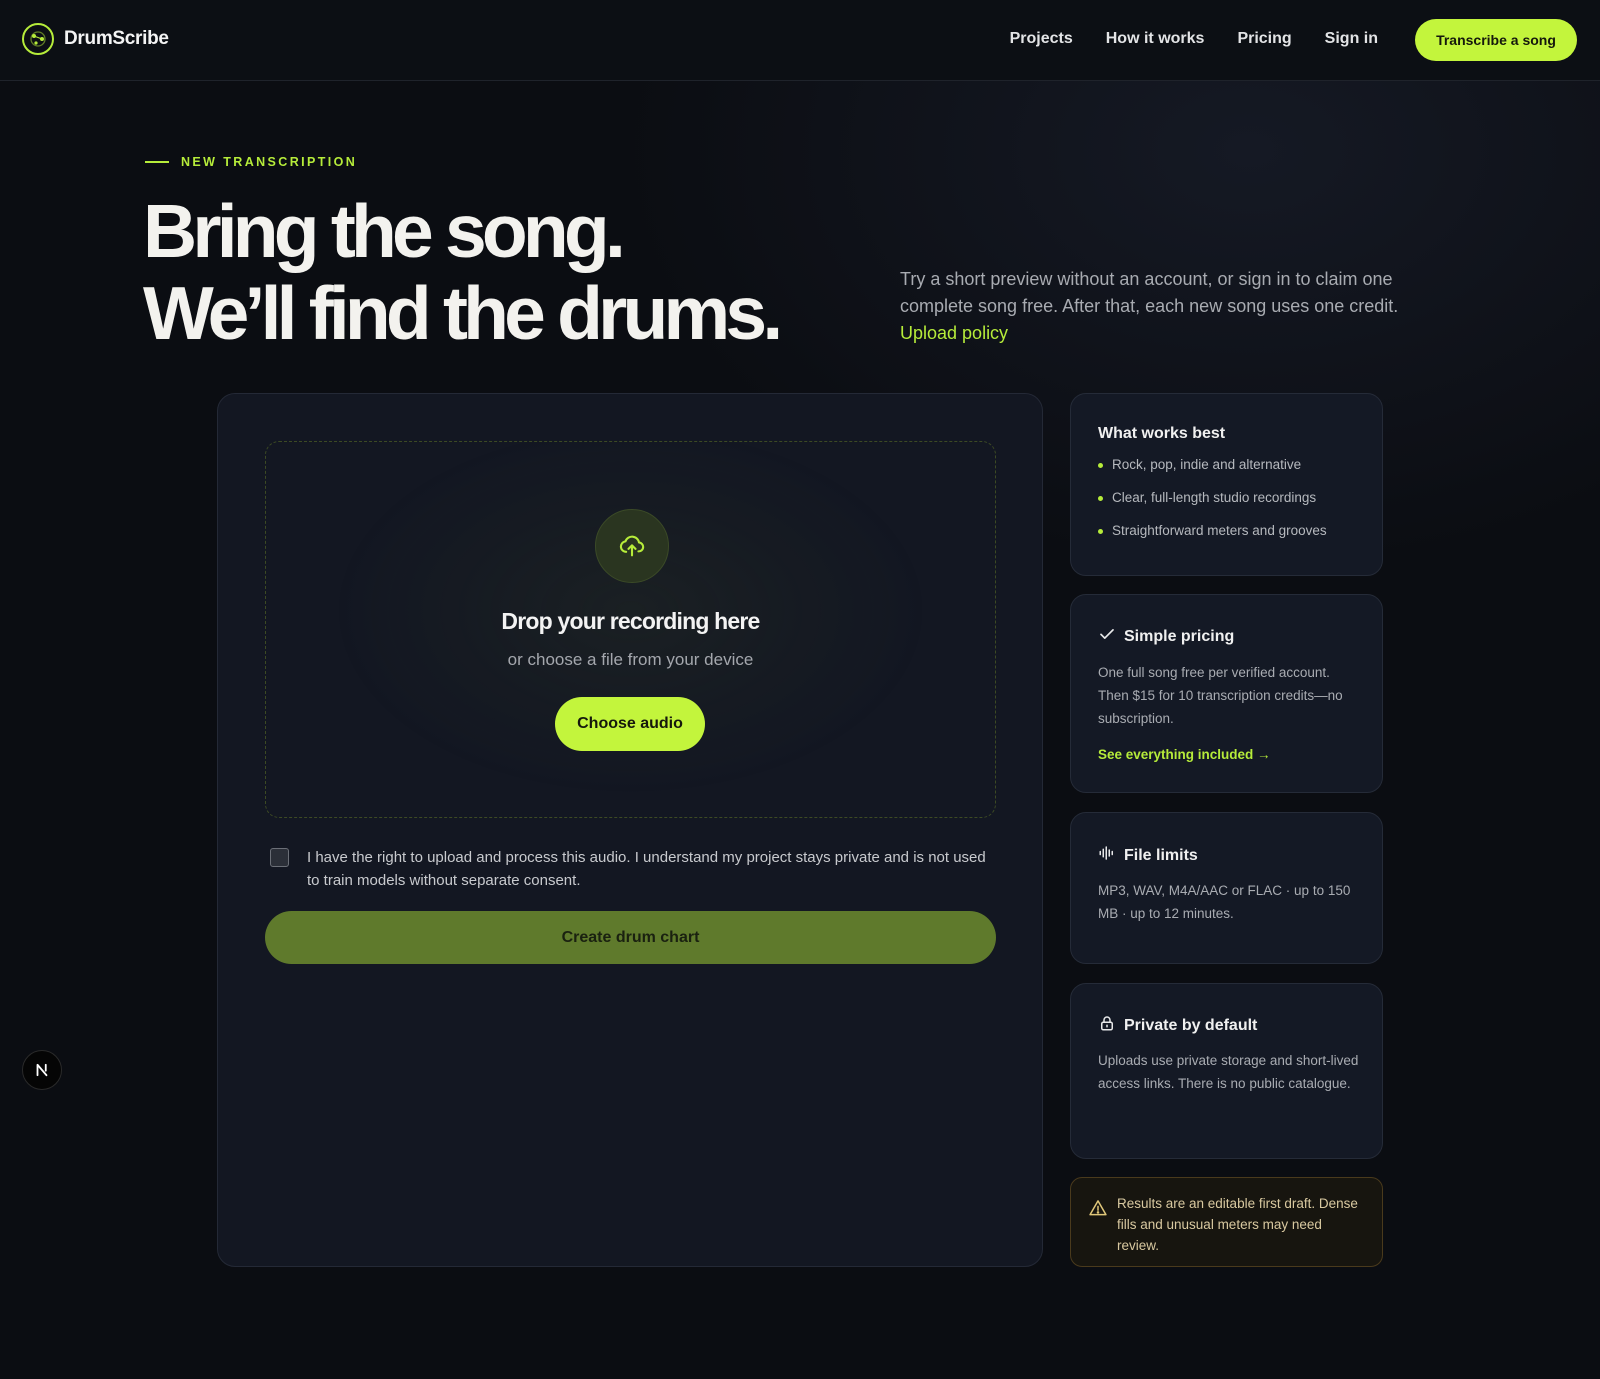 This screenshot has width=1600, height=1379. I want to click on file-limits-title-row: File limits, so click(1148, 855).